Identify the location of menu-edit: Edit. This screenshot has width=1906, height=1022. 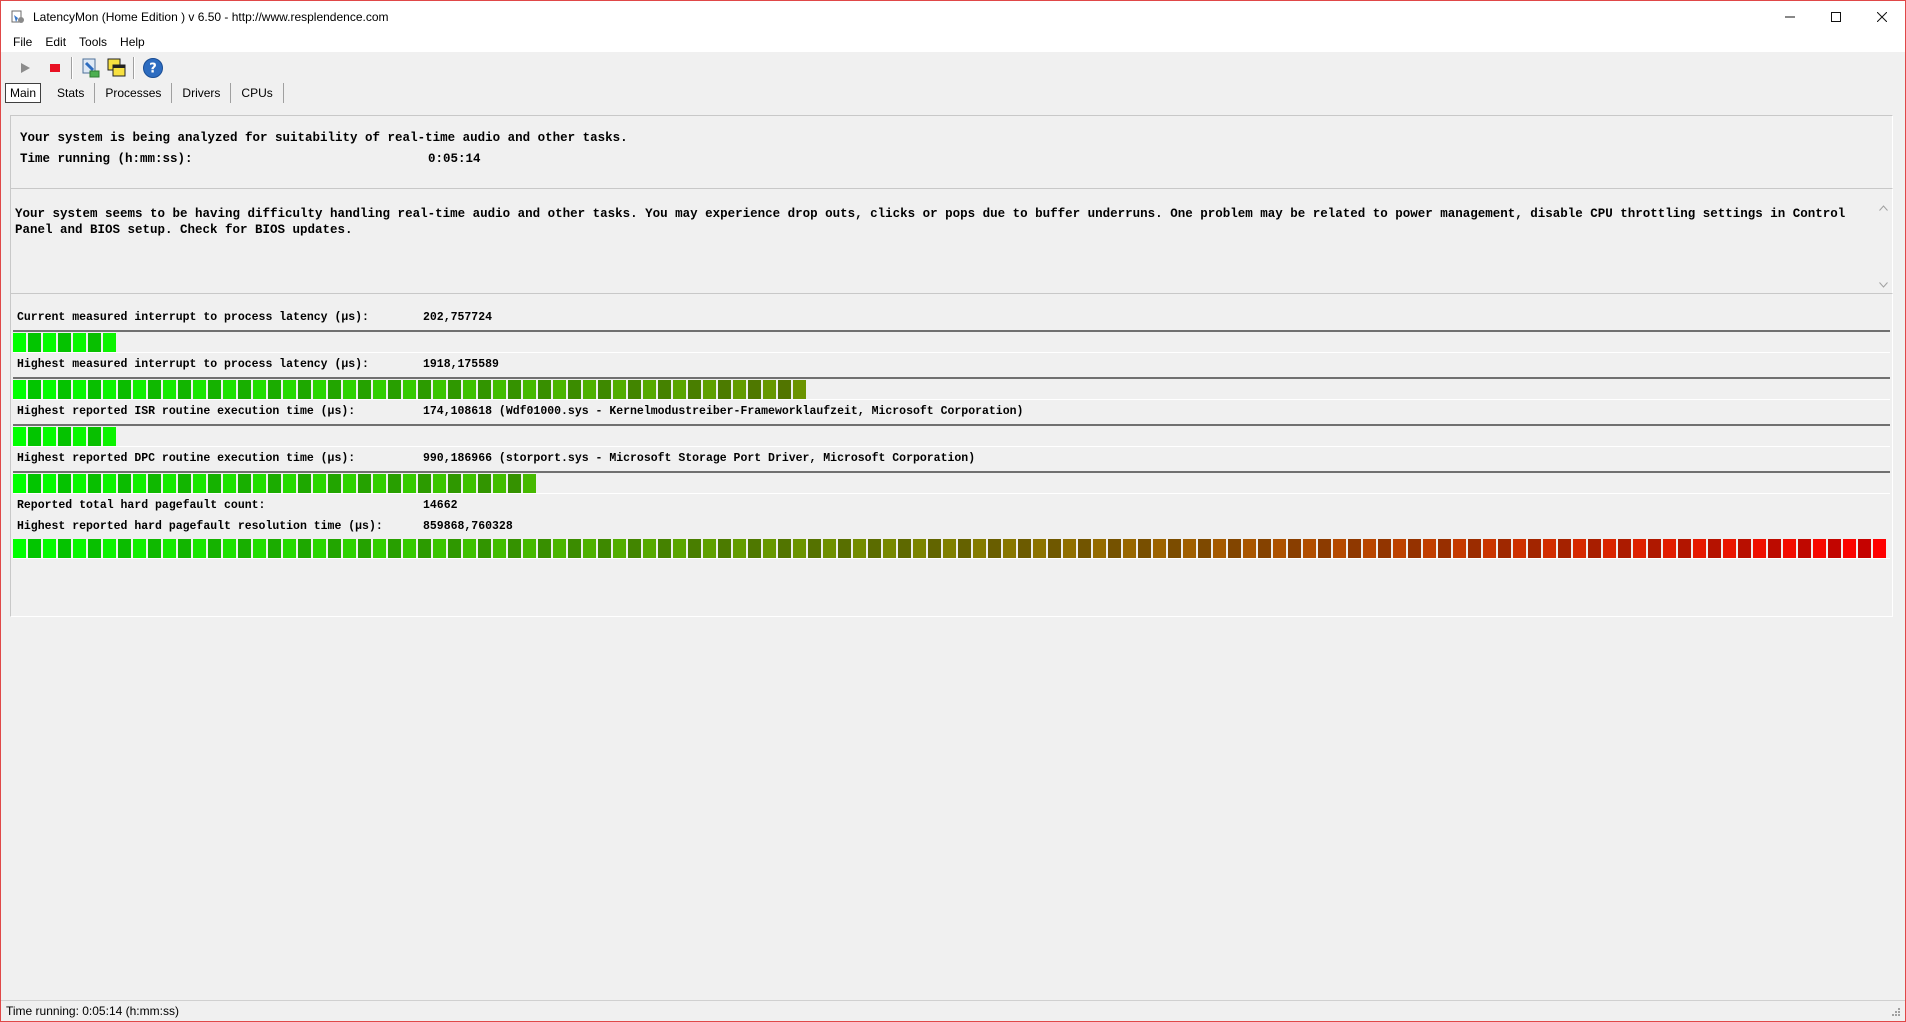
(55, 42).